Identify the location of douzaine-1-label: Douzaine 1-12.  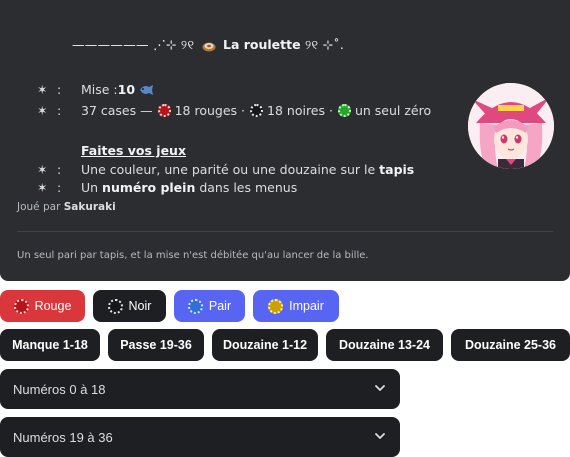
(265, 345).